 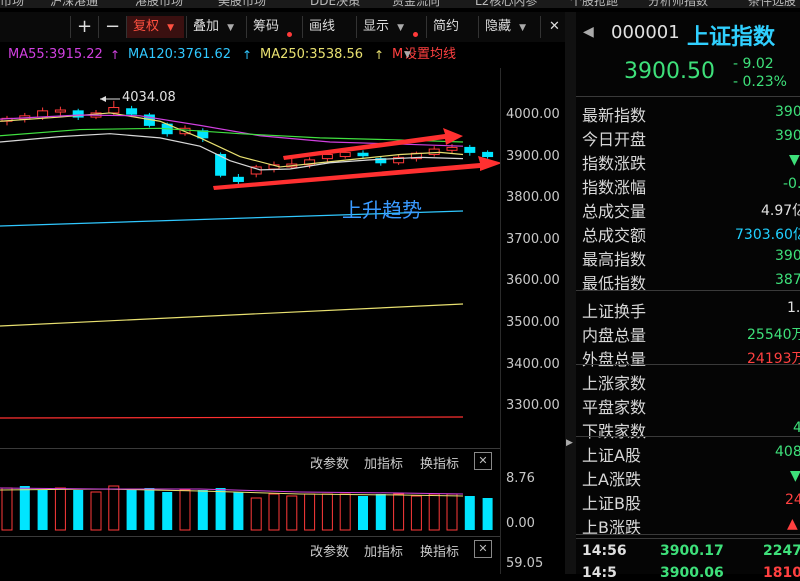 What do you see at coordinates (373, 144) in the screenshot?
I see `trend-arrow-upper` at bounding box center [373, 144].